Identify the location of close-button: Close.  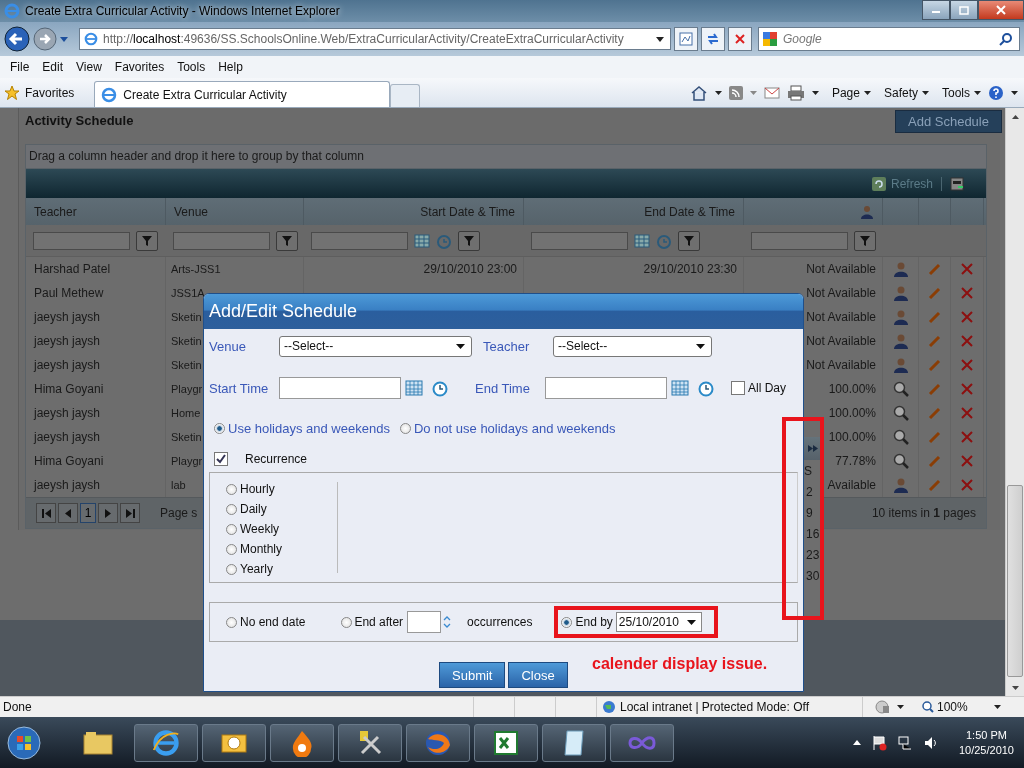
(538, 675).